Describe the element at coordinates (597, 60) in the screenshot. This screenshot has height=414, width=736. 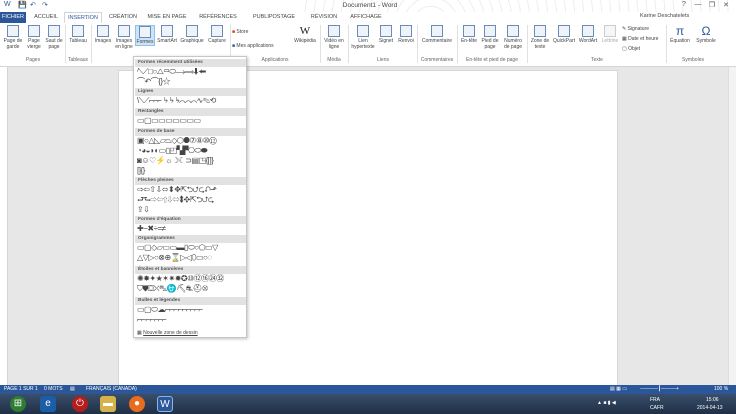
I see `group-label-texte: Texte` at that location.